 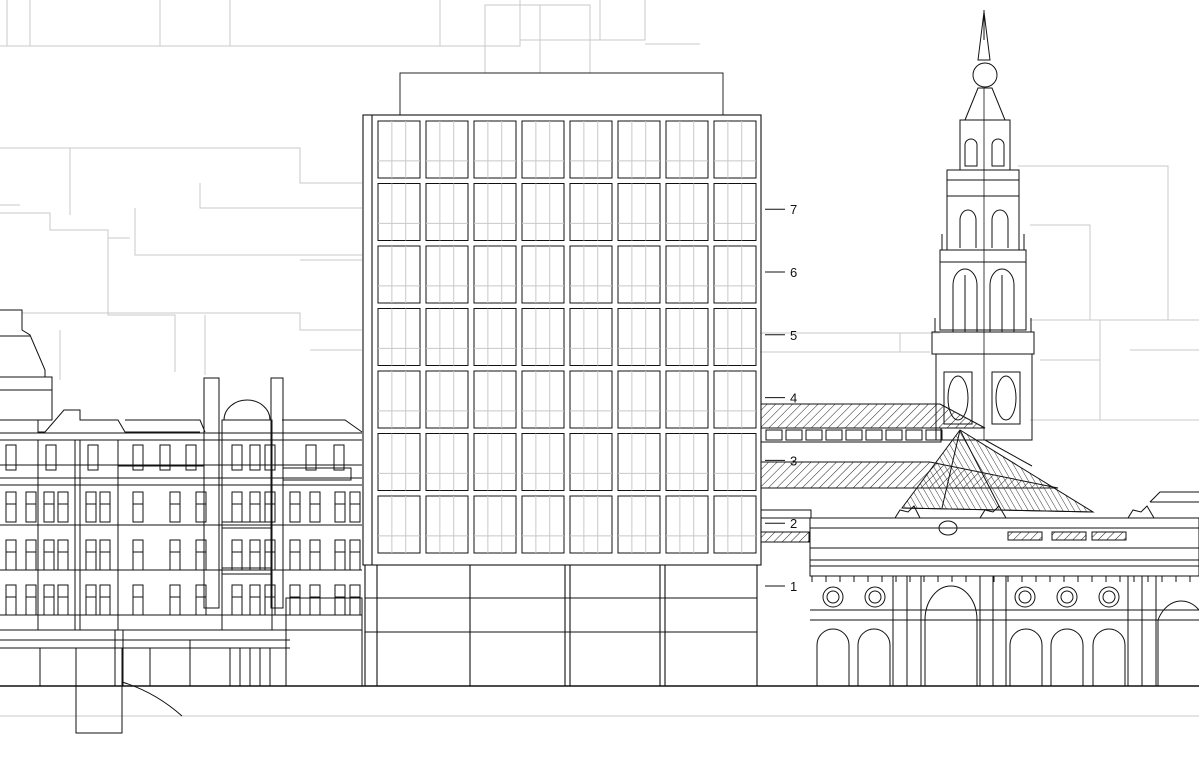 I want to click on market-frieze, so click(x=1001, y=556).